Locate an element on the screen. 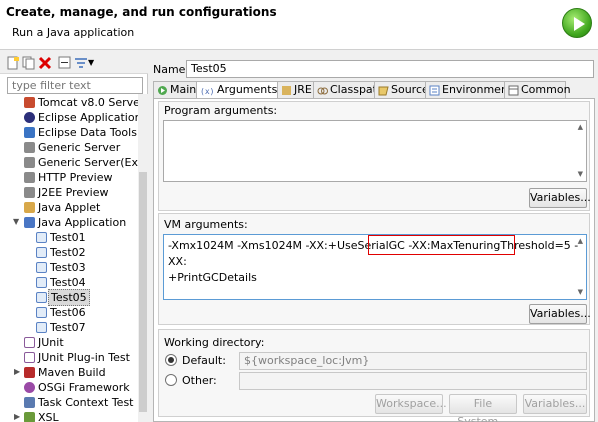  jre-tab-icon is located at coordinates (286, 90).